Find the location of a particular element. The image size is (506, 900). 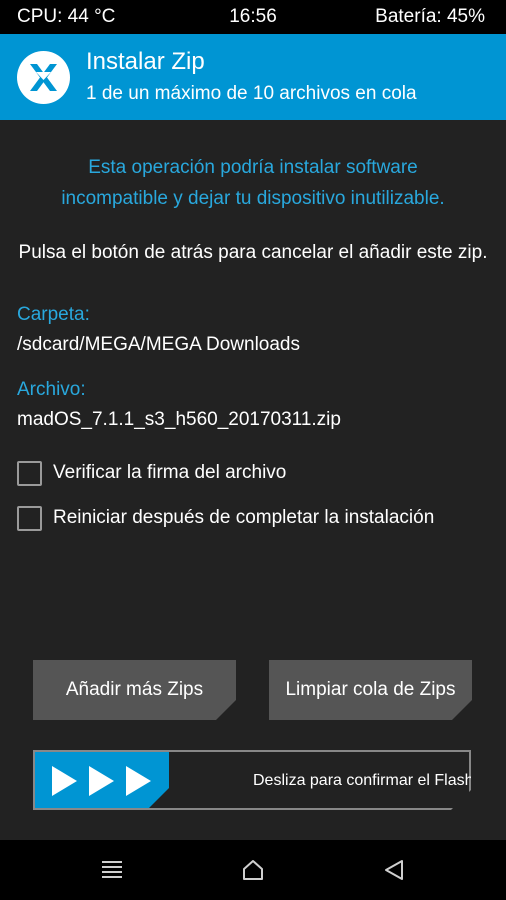

home-icon is located at coordinates (253, 870).